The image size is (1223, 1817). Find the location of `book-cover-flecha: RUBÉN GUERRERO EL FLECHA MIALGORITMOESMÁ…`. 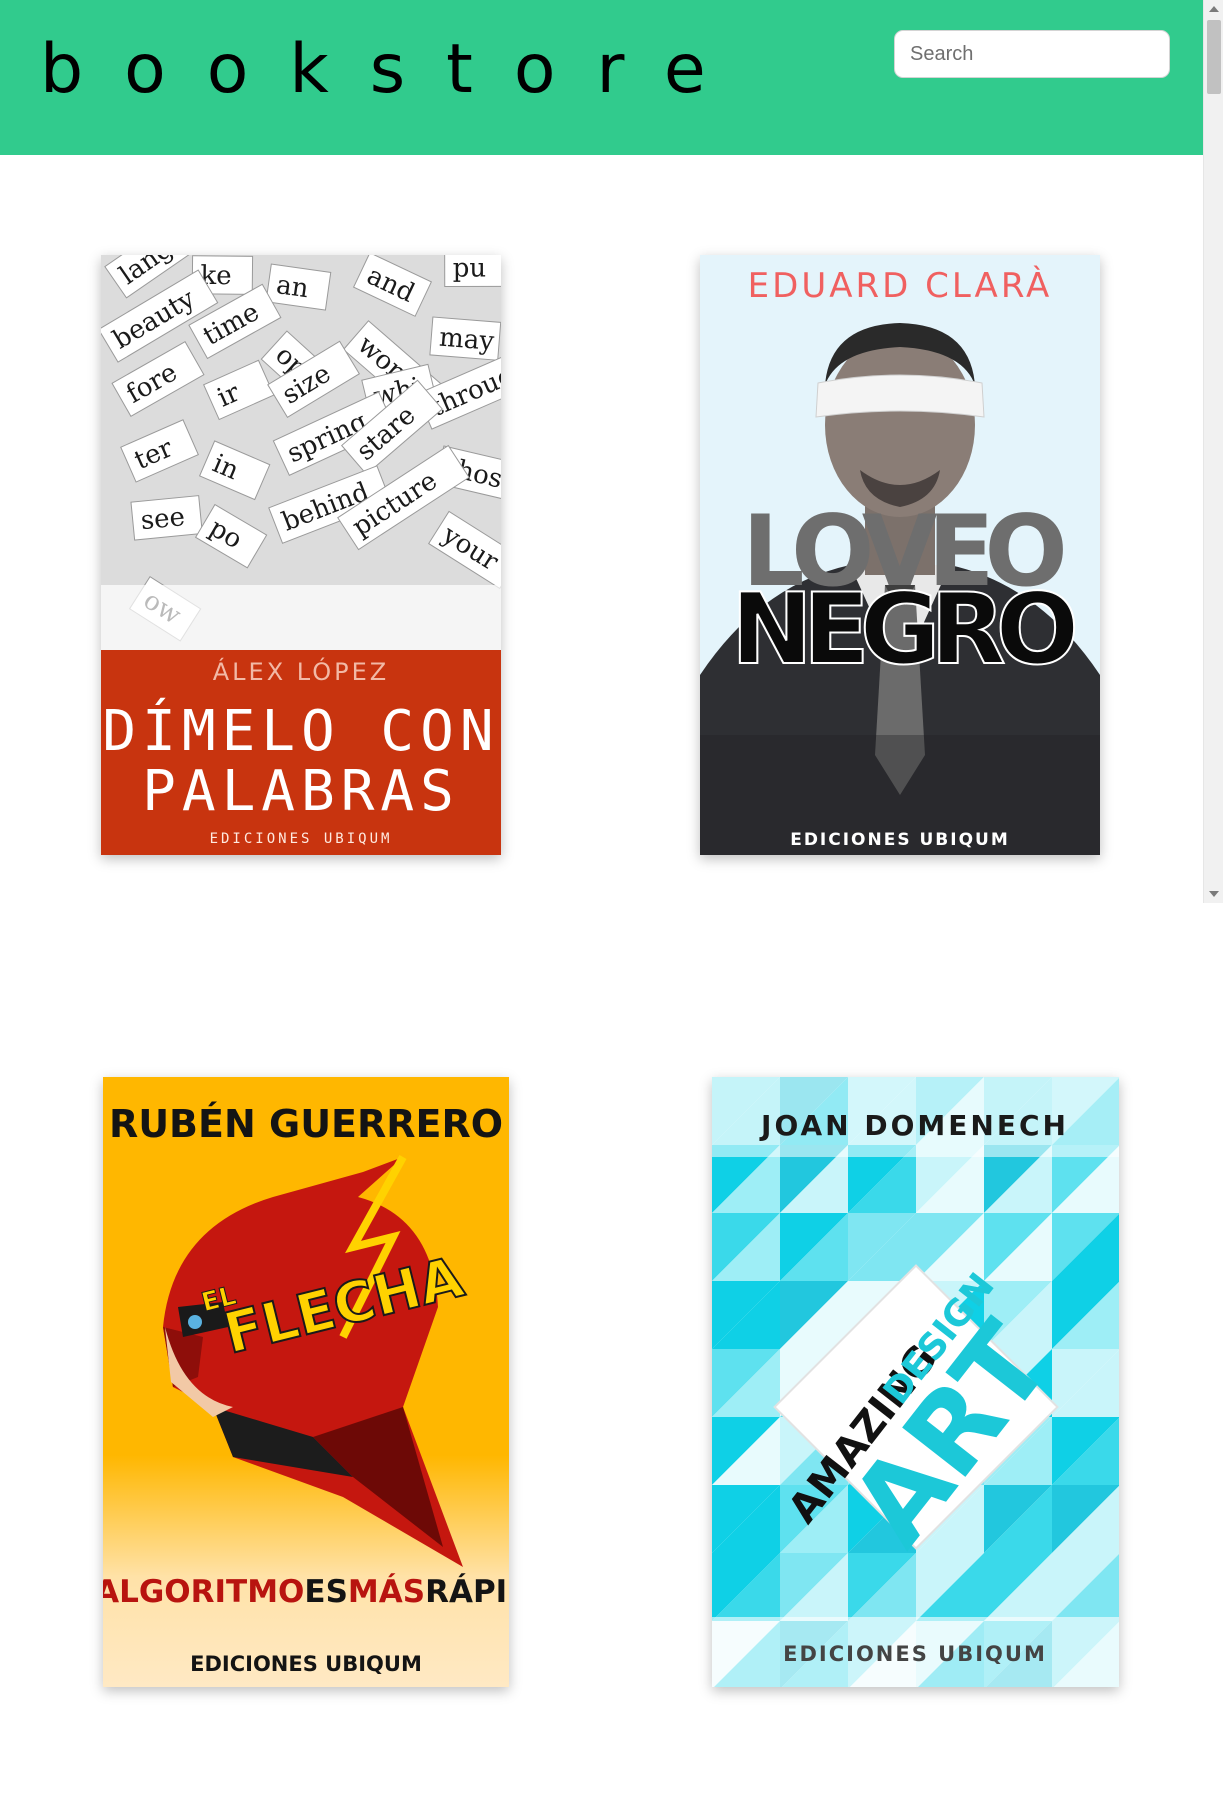

book-cover-flecha: RUBÉN GUERRERO EL FLECHA MIALGORITMOESMÁ… is located at coordinates (306, 1382).